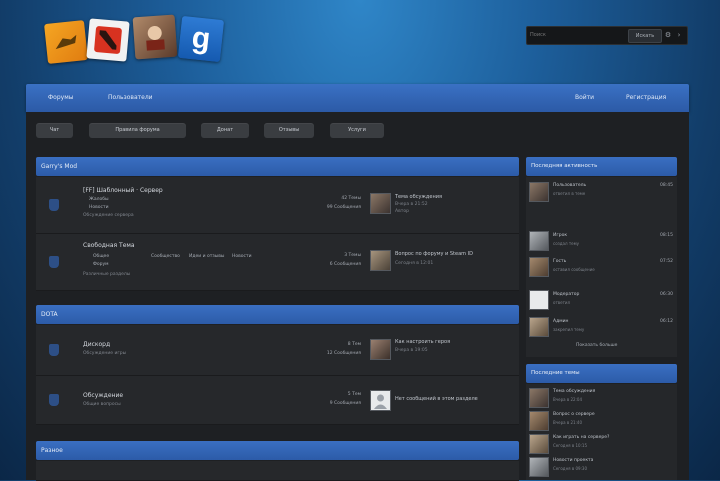  What do you see at coordinates (343, 353) in the screenshot?
I see `forum-post-count: 12 Сообщения` at bounding box center [343, 353].